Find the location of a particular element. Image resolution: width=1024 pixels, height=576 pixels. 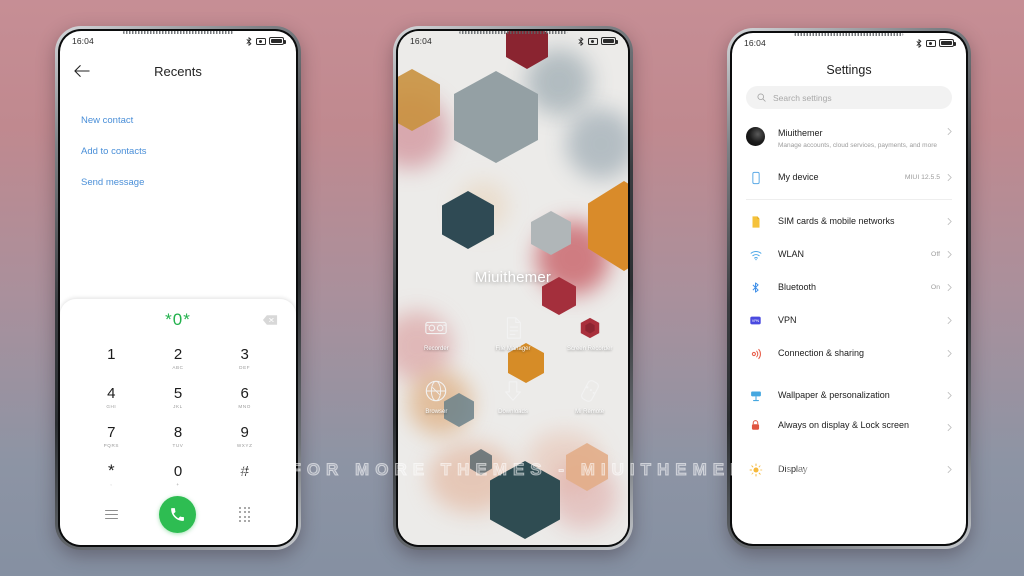

row-text: Connection & sharing is located at coordinates (859, 353).